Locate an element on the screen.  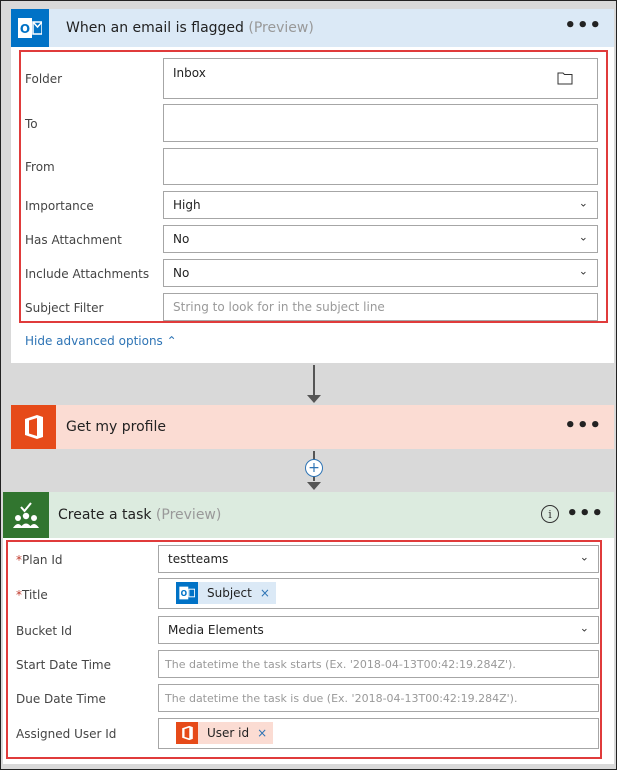
assigned-user-input: User id × is located at coordinates (378, 733).